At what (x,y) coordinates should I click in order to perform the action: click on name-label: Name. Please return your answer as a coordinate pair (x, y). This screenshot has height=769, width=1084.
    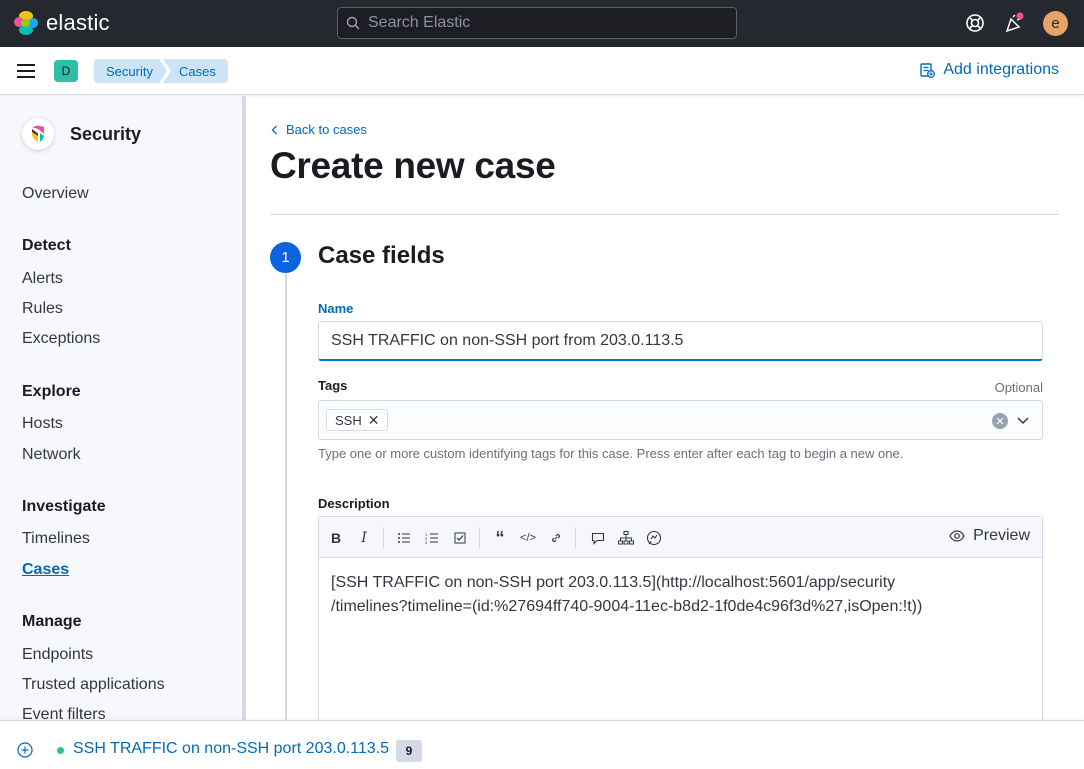
    Looking at the image, I should click on (336, 308).